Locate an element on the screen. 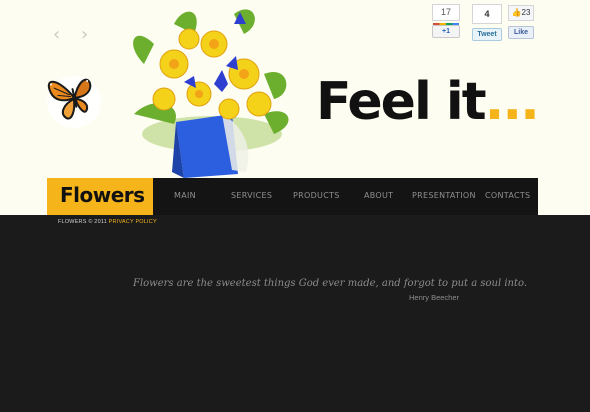  like-button: Like is located at coordinates (521, 32).